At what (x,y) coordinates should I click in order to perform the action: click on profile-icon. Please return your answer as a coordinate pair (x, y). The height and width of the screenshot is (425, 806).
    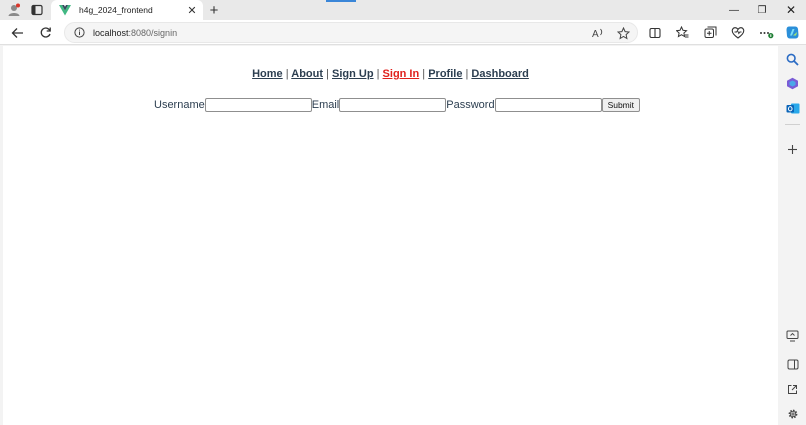
    Looking at the image, I should click on (14, 10).